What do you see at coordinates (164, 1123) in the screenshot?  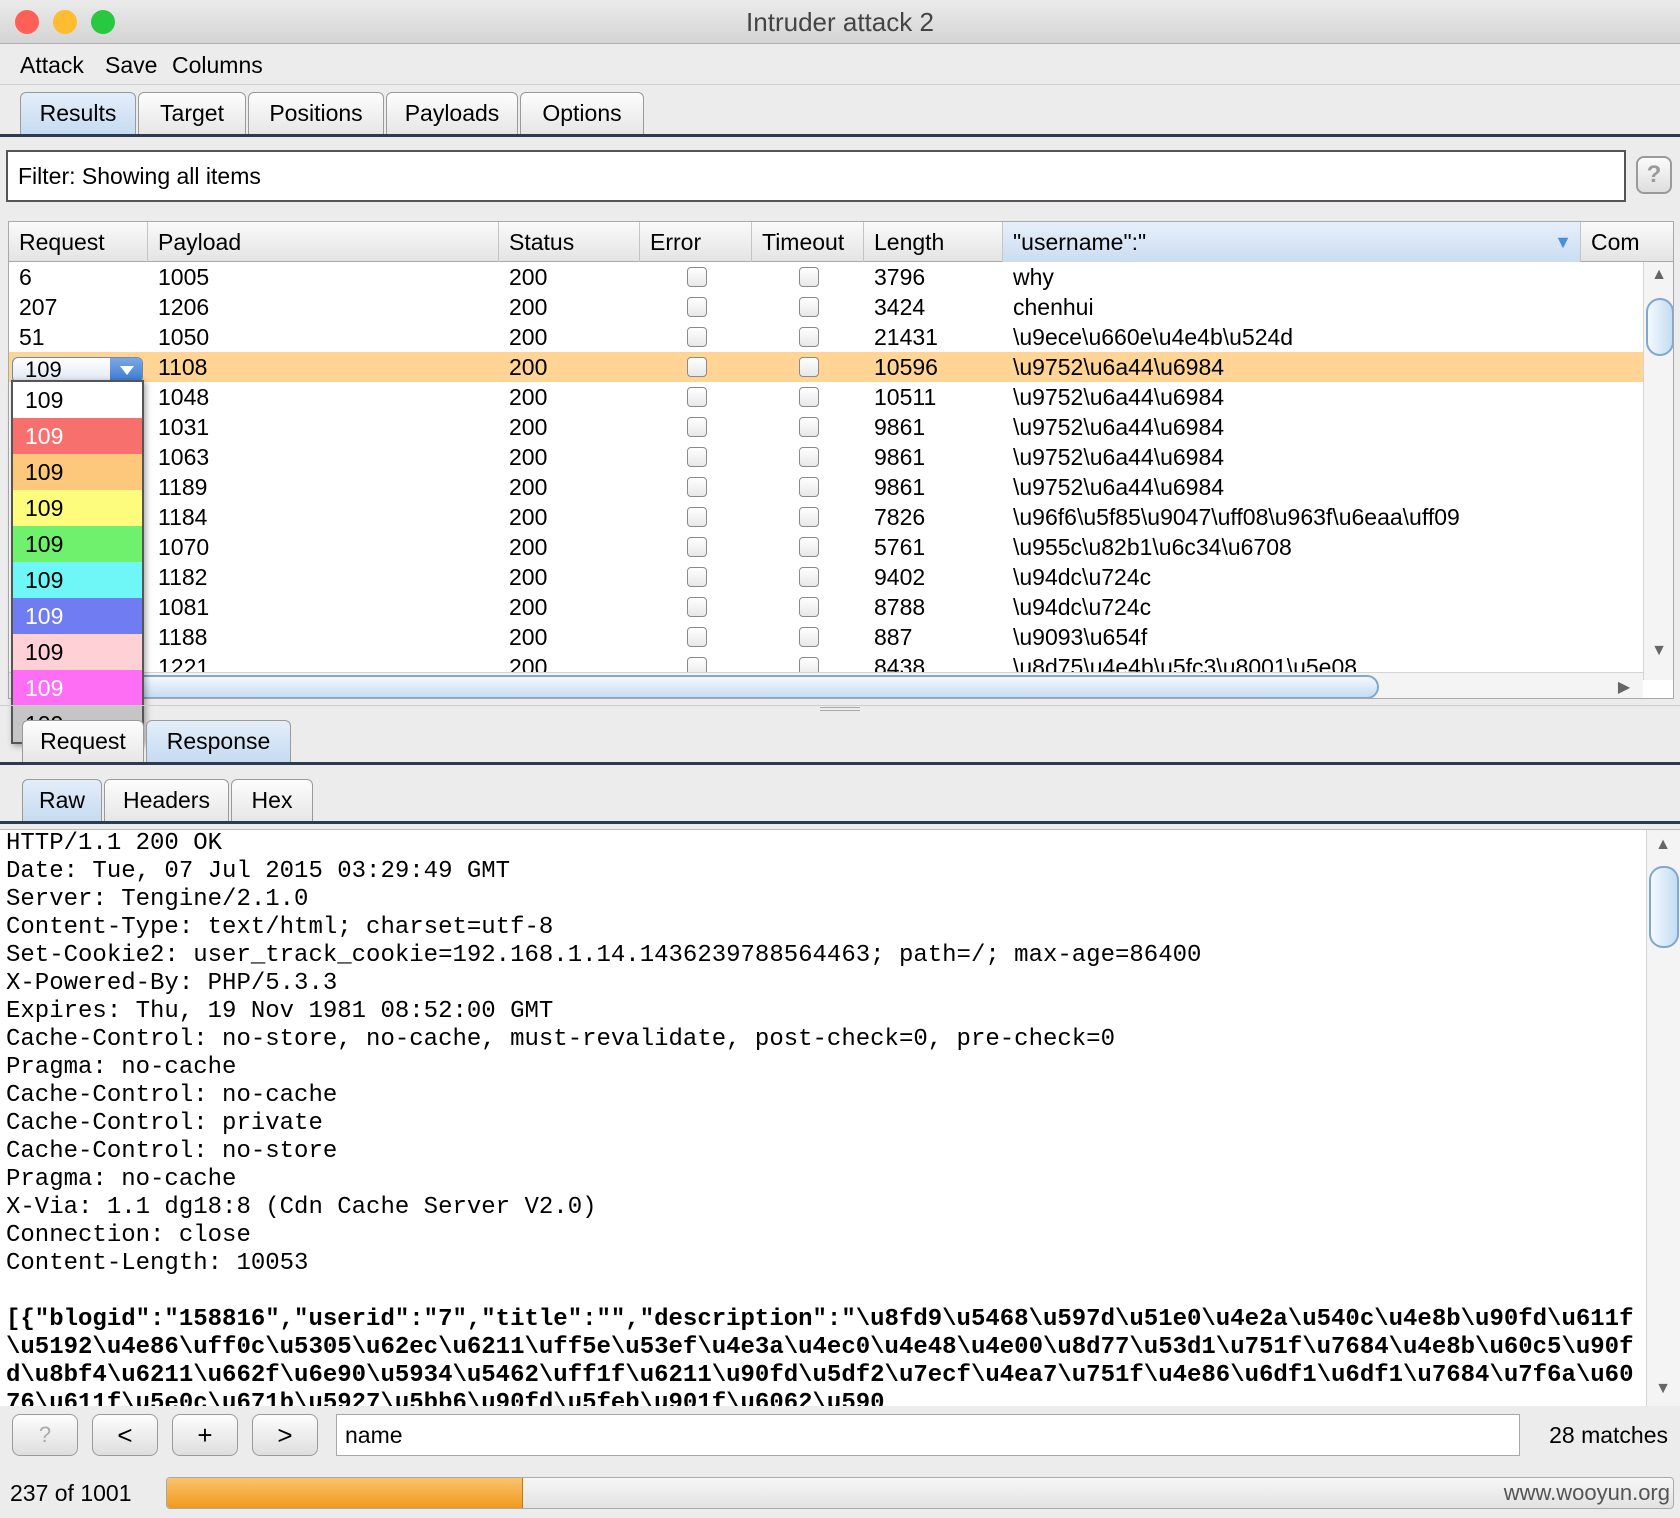 I see `response-header-line: Cache-Control: private` at bounding box center [164, 1123].